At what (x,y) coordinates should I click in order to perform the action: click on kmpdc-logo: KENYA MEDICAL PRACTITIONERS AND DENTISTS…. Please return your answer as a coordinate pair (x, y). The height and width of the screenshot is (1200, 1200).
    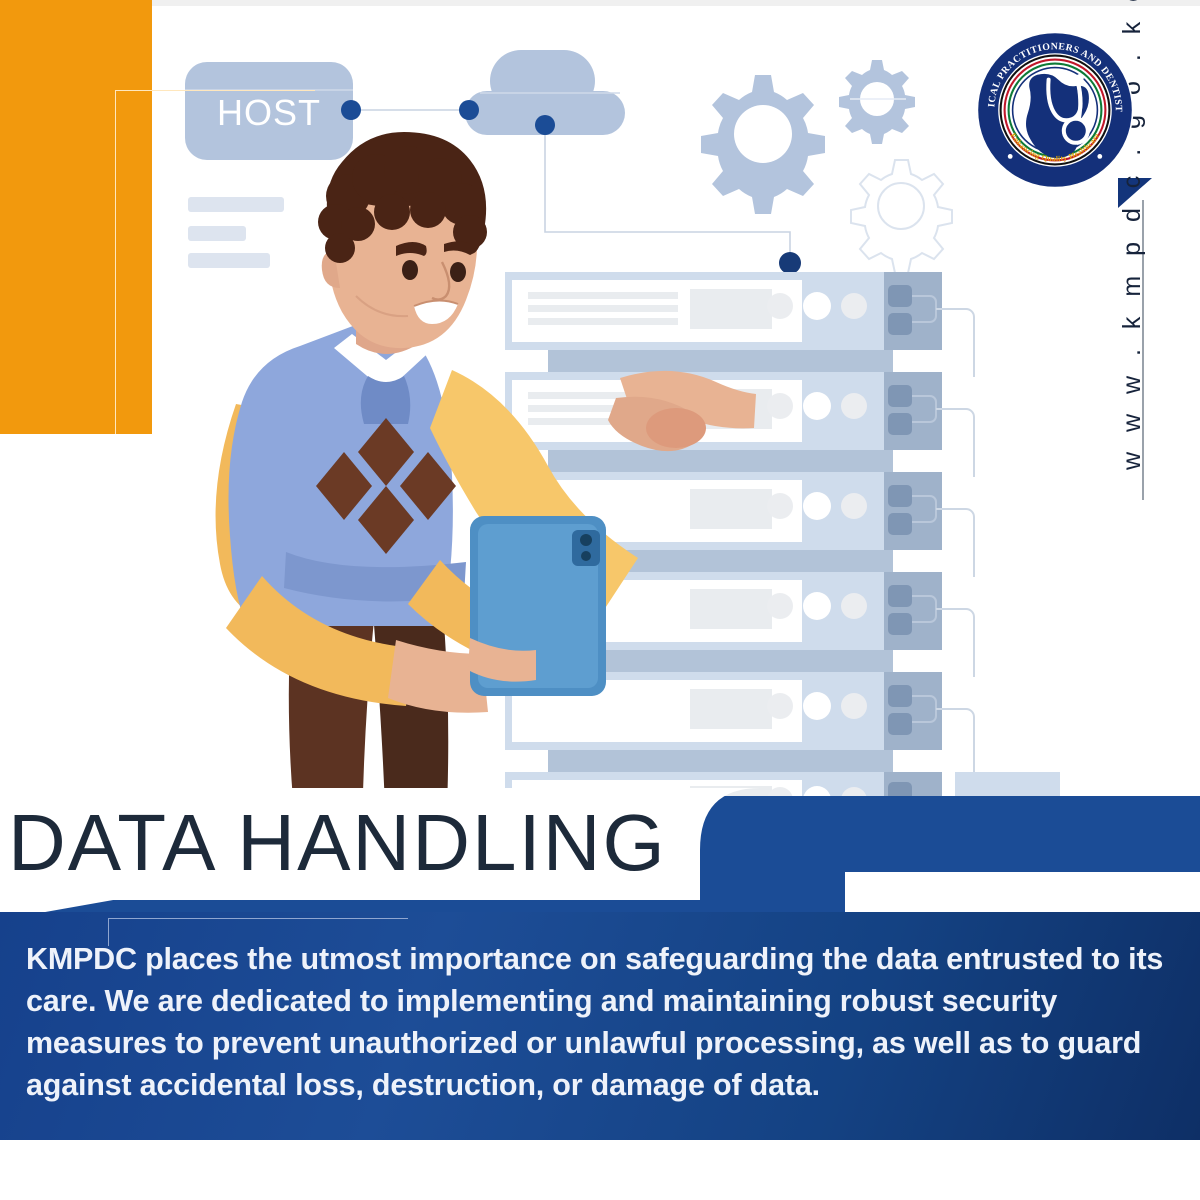
    Looking at the image, I should click on (1055, 110).